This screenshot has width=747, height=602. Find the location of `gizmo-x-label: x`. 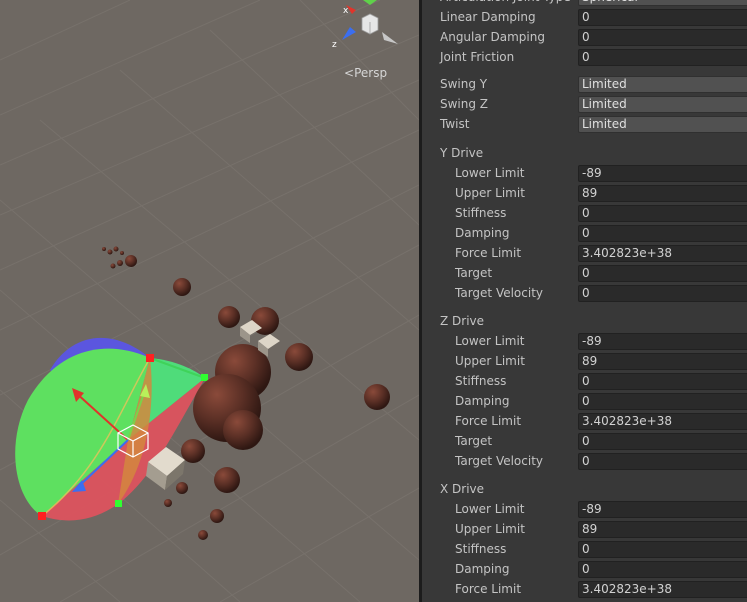

gizmo-x-label: x is located at coordinates (346, 11).